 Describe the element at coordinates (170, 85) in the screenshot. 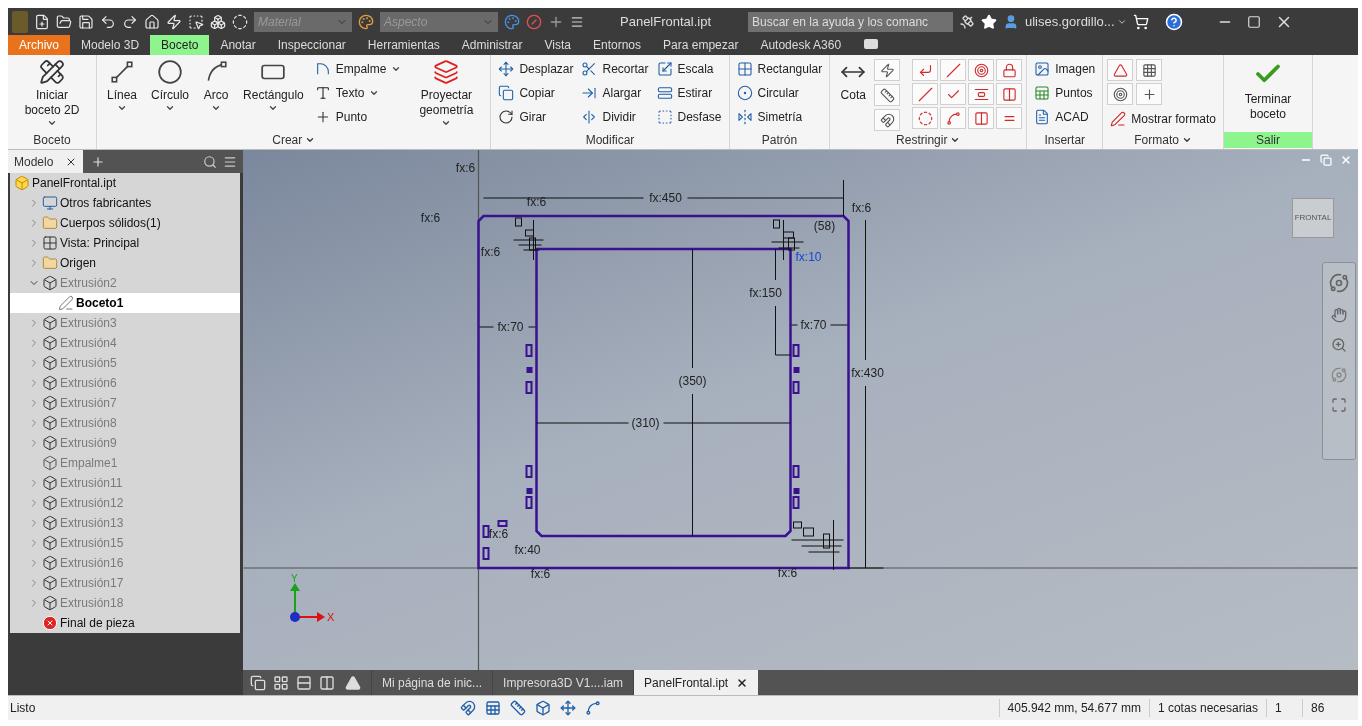

I see `ribbon-large-button: Círculo` at that location.